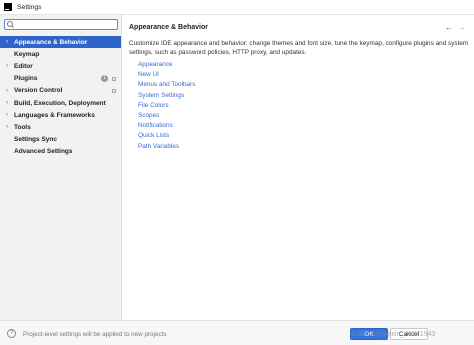 Image resolution: width=474 pixels, height=345 pixels. I want to click on link-notifications: Notifications, so click(166, 126).